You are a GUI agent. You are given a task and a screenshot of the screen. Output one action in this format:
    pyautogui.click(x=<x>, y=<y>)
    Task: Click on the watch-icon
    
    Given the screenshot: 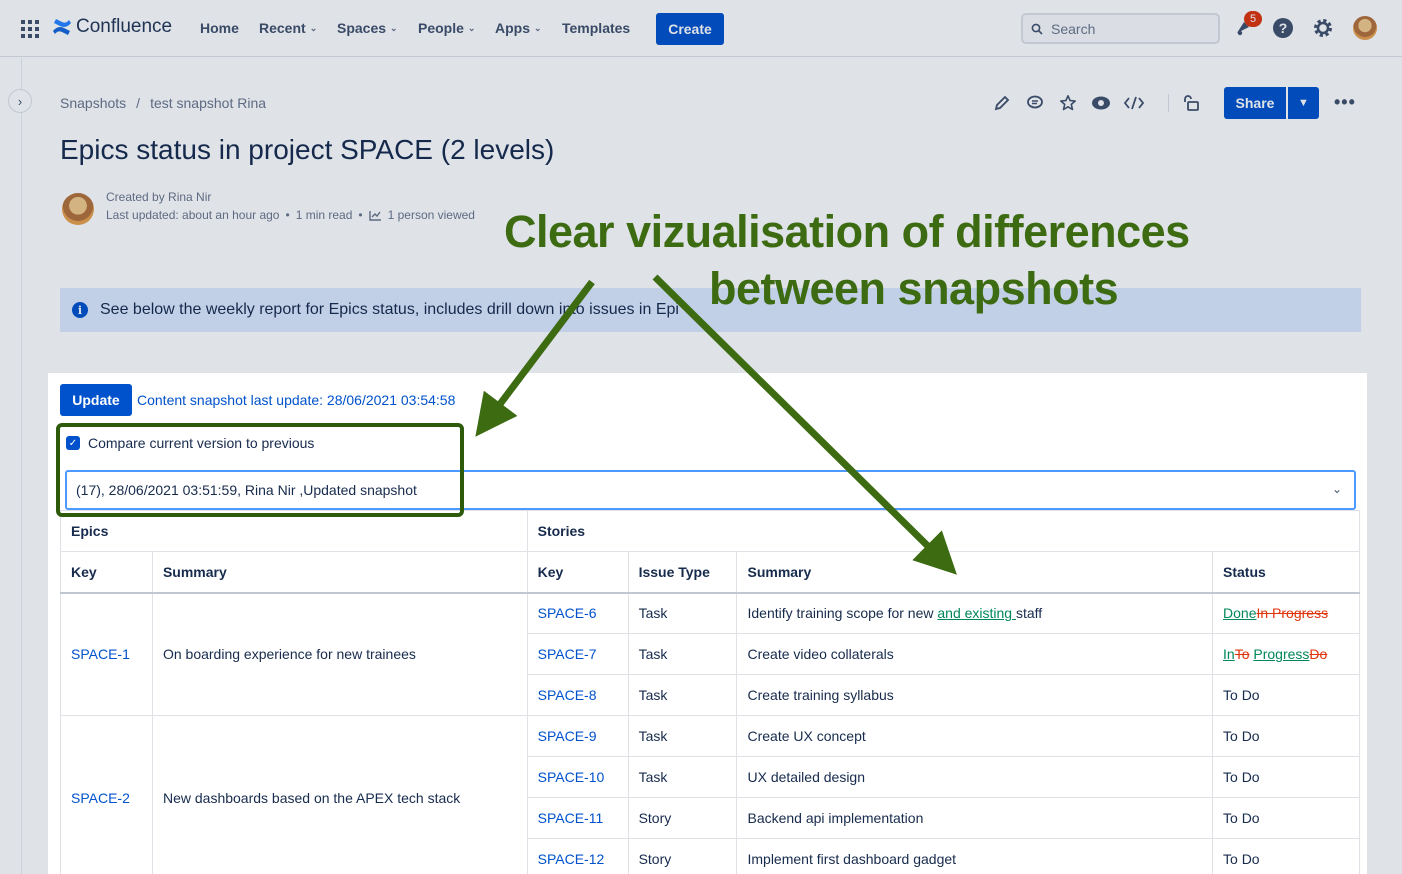 What is the action you would take?
    pyautogui.click(x=1101, y=103)
    